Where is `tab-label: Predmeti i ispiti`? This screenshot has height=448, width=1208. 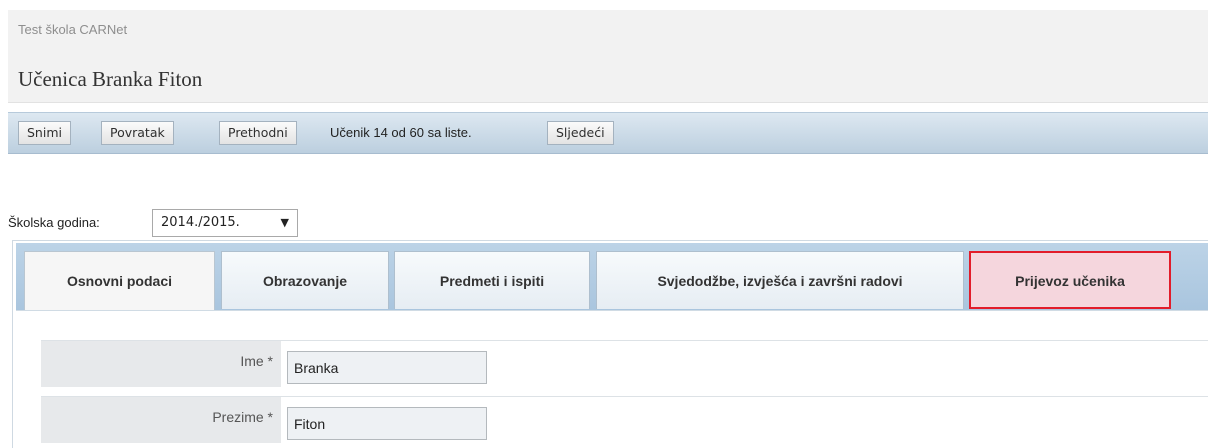 tab-label: Predmeti i ispiti is located at coordinates (492, 281).